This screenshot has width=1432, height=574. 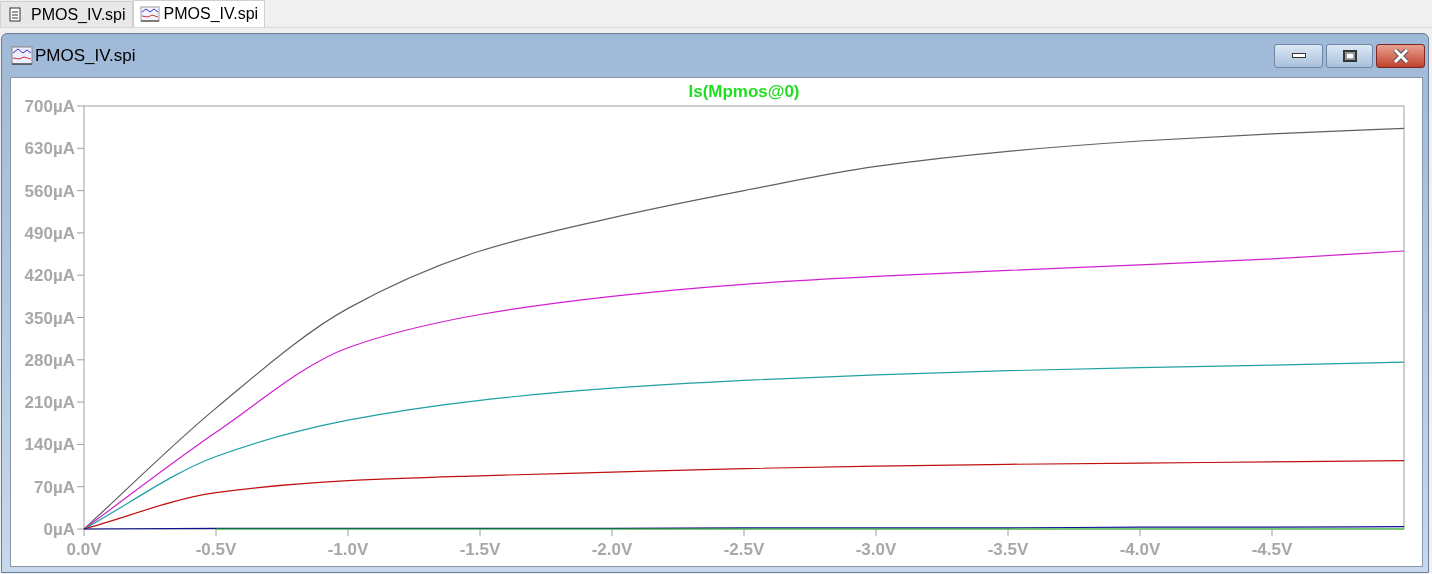 I want to click on x-tick-label: 0.0V, so click(x=84, y=549).